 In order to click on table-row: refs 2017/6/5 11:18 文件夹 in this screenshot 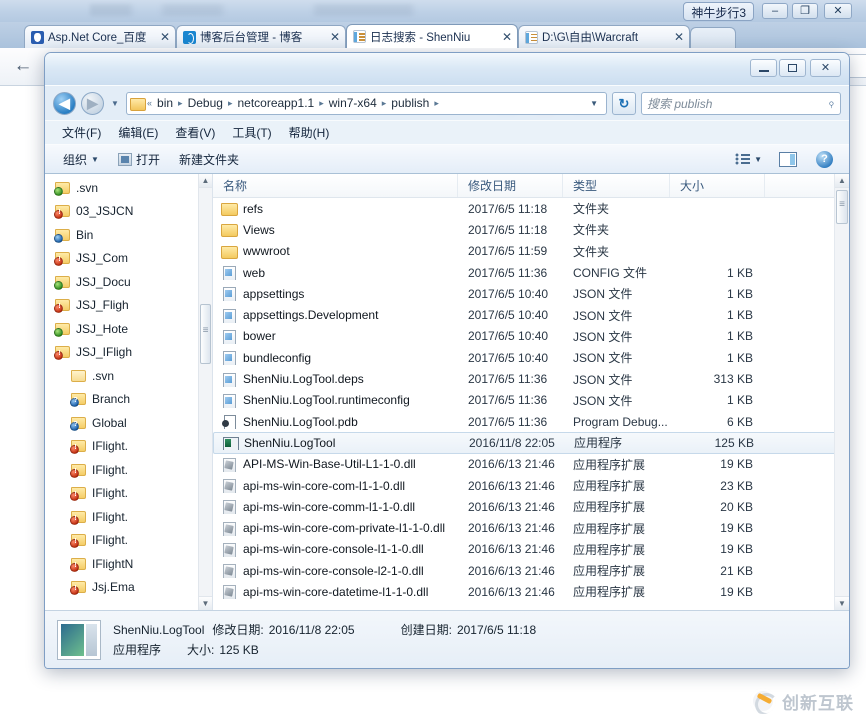, I will do `click(531, 208)`.